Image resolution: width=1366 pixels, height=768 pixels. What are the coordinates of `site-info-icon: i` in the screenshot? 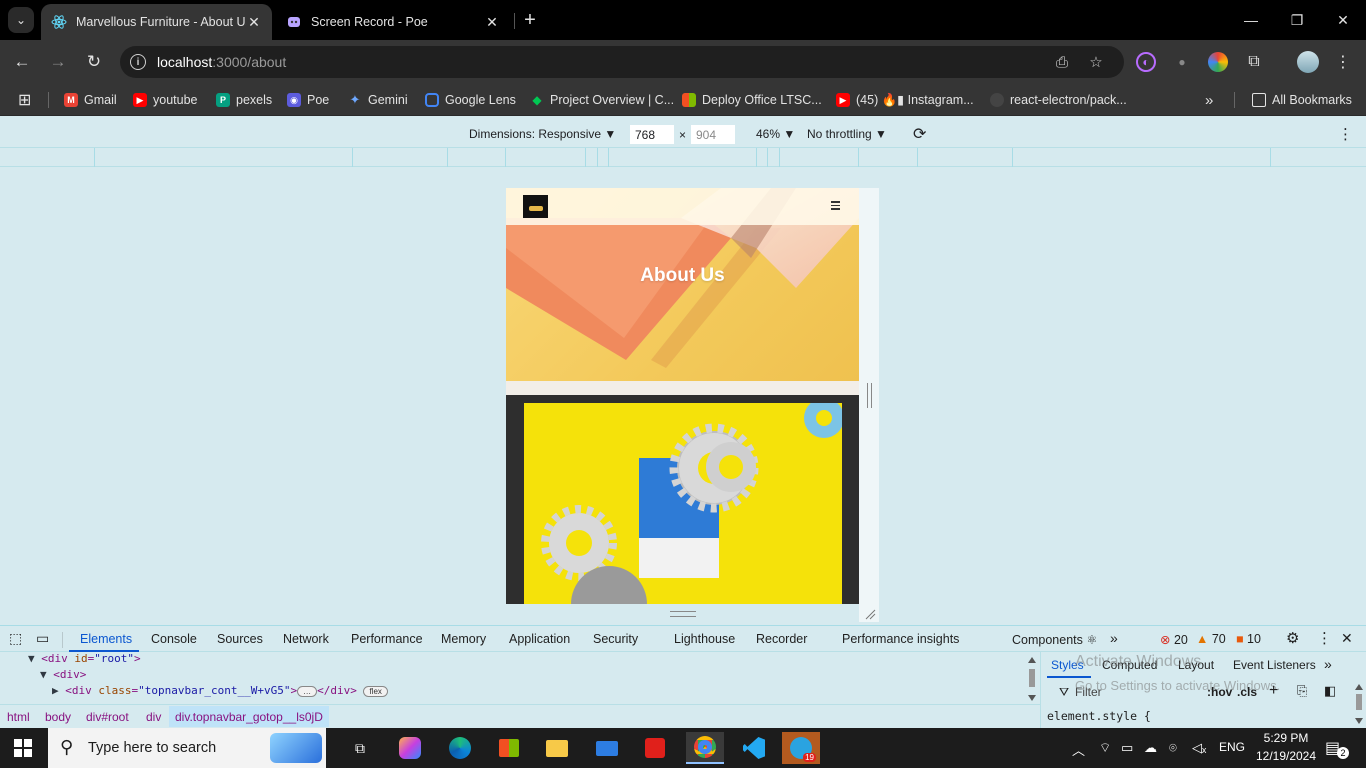 It's located at (138, 62).